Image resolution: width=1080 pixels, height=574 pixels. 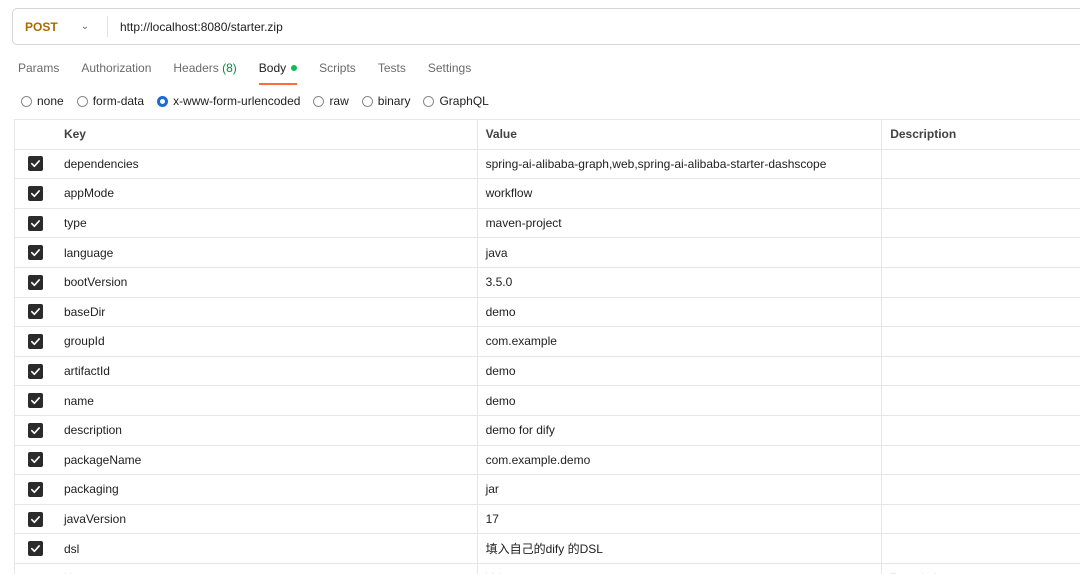 I want to click on param-key: packaging, so click(x=267, y=489).